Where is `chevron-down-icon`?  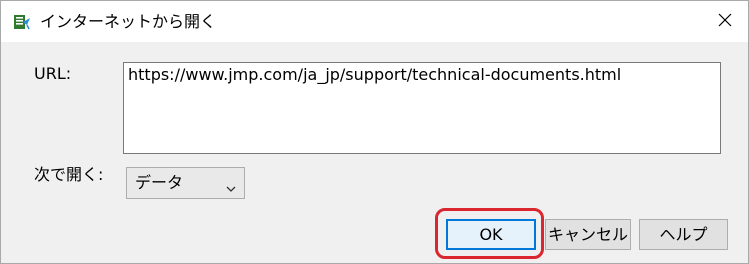 chevron-down-icon is located at coordinates (231, 185).